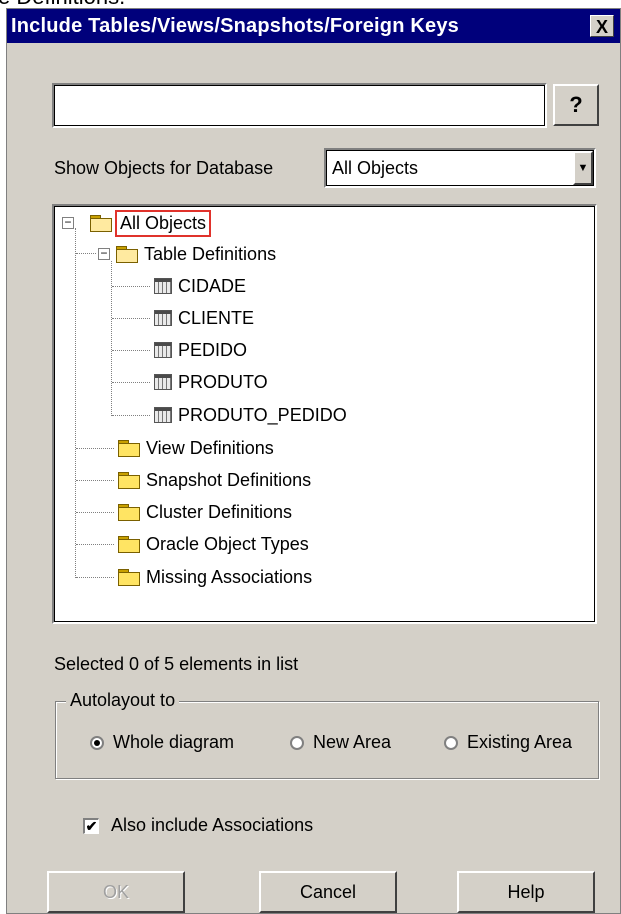 The width and height of the screenshot is (621, 914). I want to click on tree-node-folder: Cluster Definitions, so click(205, 512).